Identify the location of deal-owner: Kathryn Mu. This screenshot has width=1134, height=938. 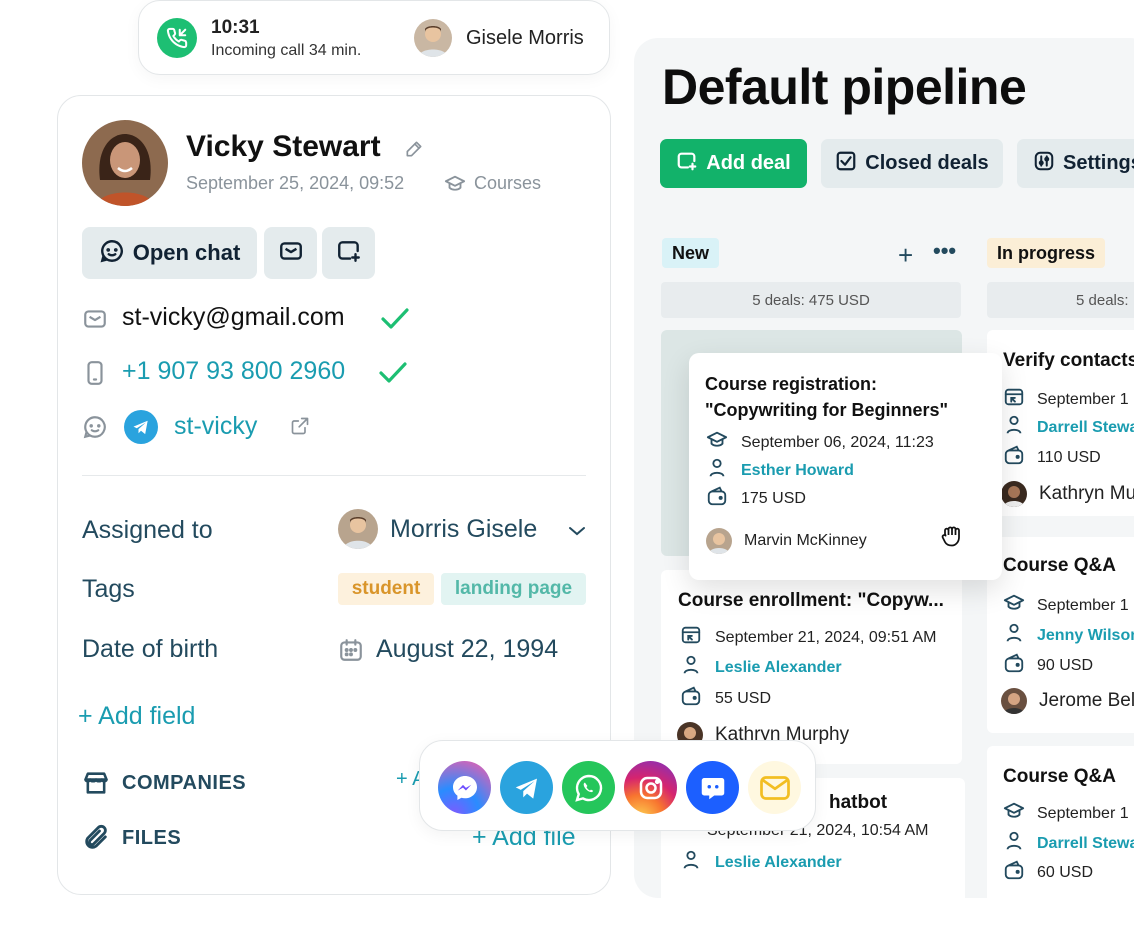
(1086, 493).